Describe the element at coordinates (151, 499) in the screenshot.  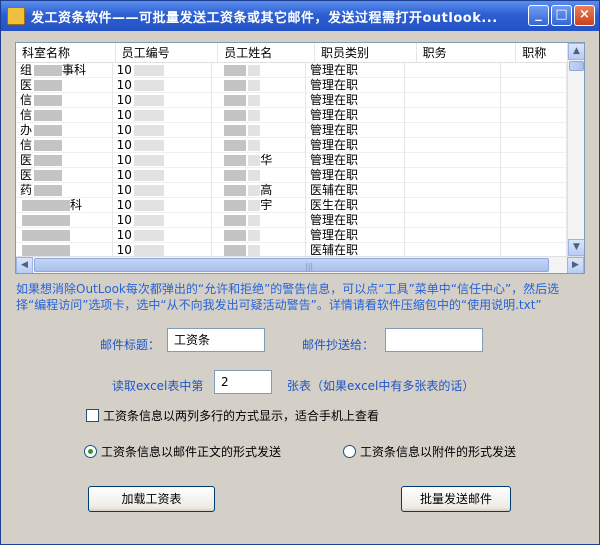
I see `load-salary-button: 加载工资表` at that location.